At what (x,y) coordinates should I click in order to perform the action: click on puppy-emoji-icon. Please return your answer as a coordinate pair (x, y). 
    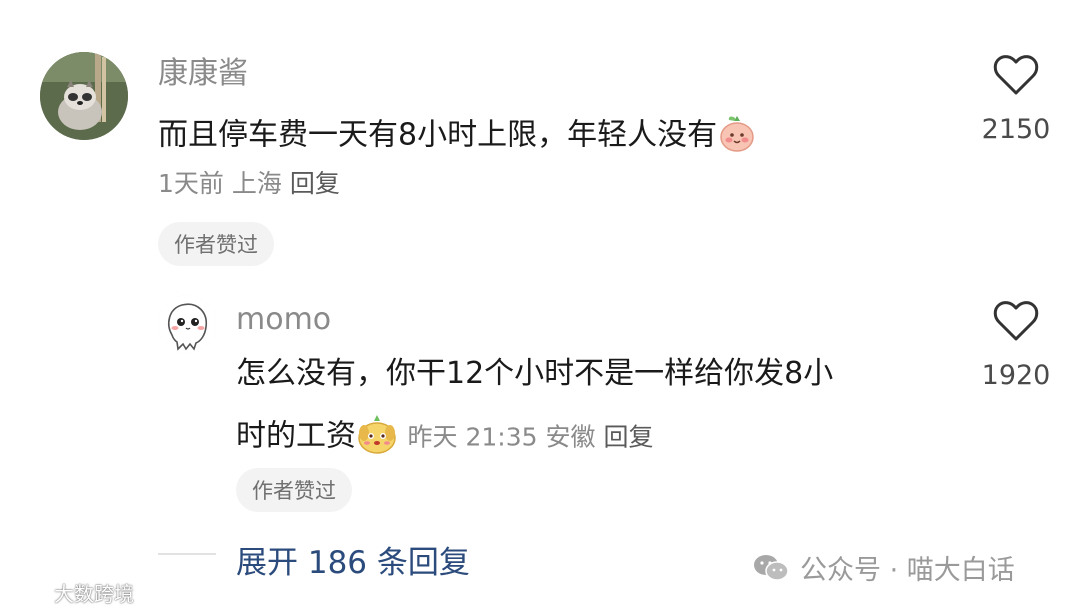
    Looking at the image, I should click on (377, 437).